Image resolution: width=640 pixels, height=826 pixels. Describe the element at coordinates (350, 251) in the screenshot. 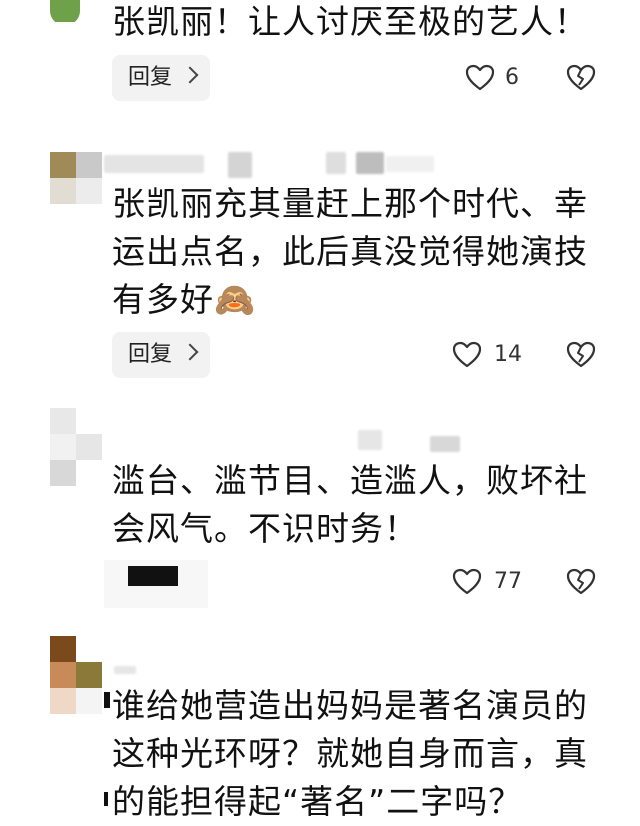

I see `comment-text: 张凯丽充其量赶上那个时代、幸运出点名，此后真没觉得她演技有多好🙈` at that location.